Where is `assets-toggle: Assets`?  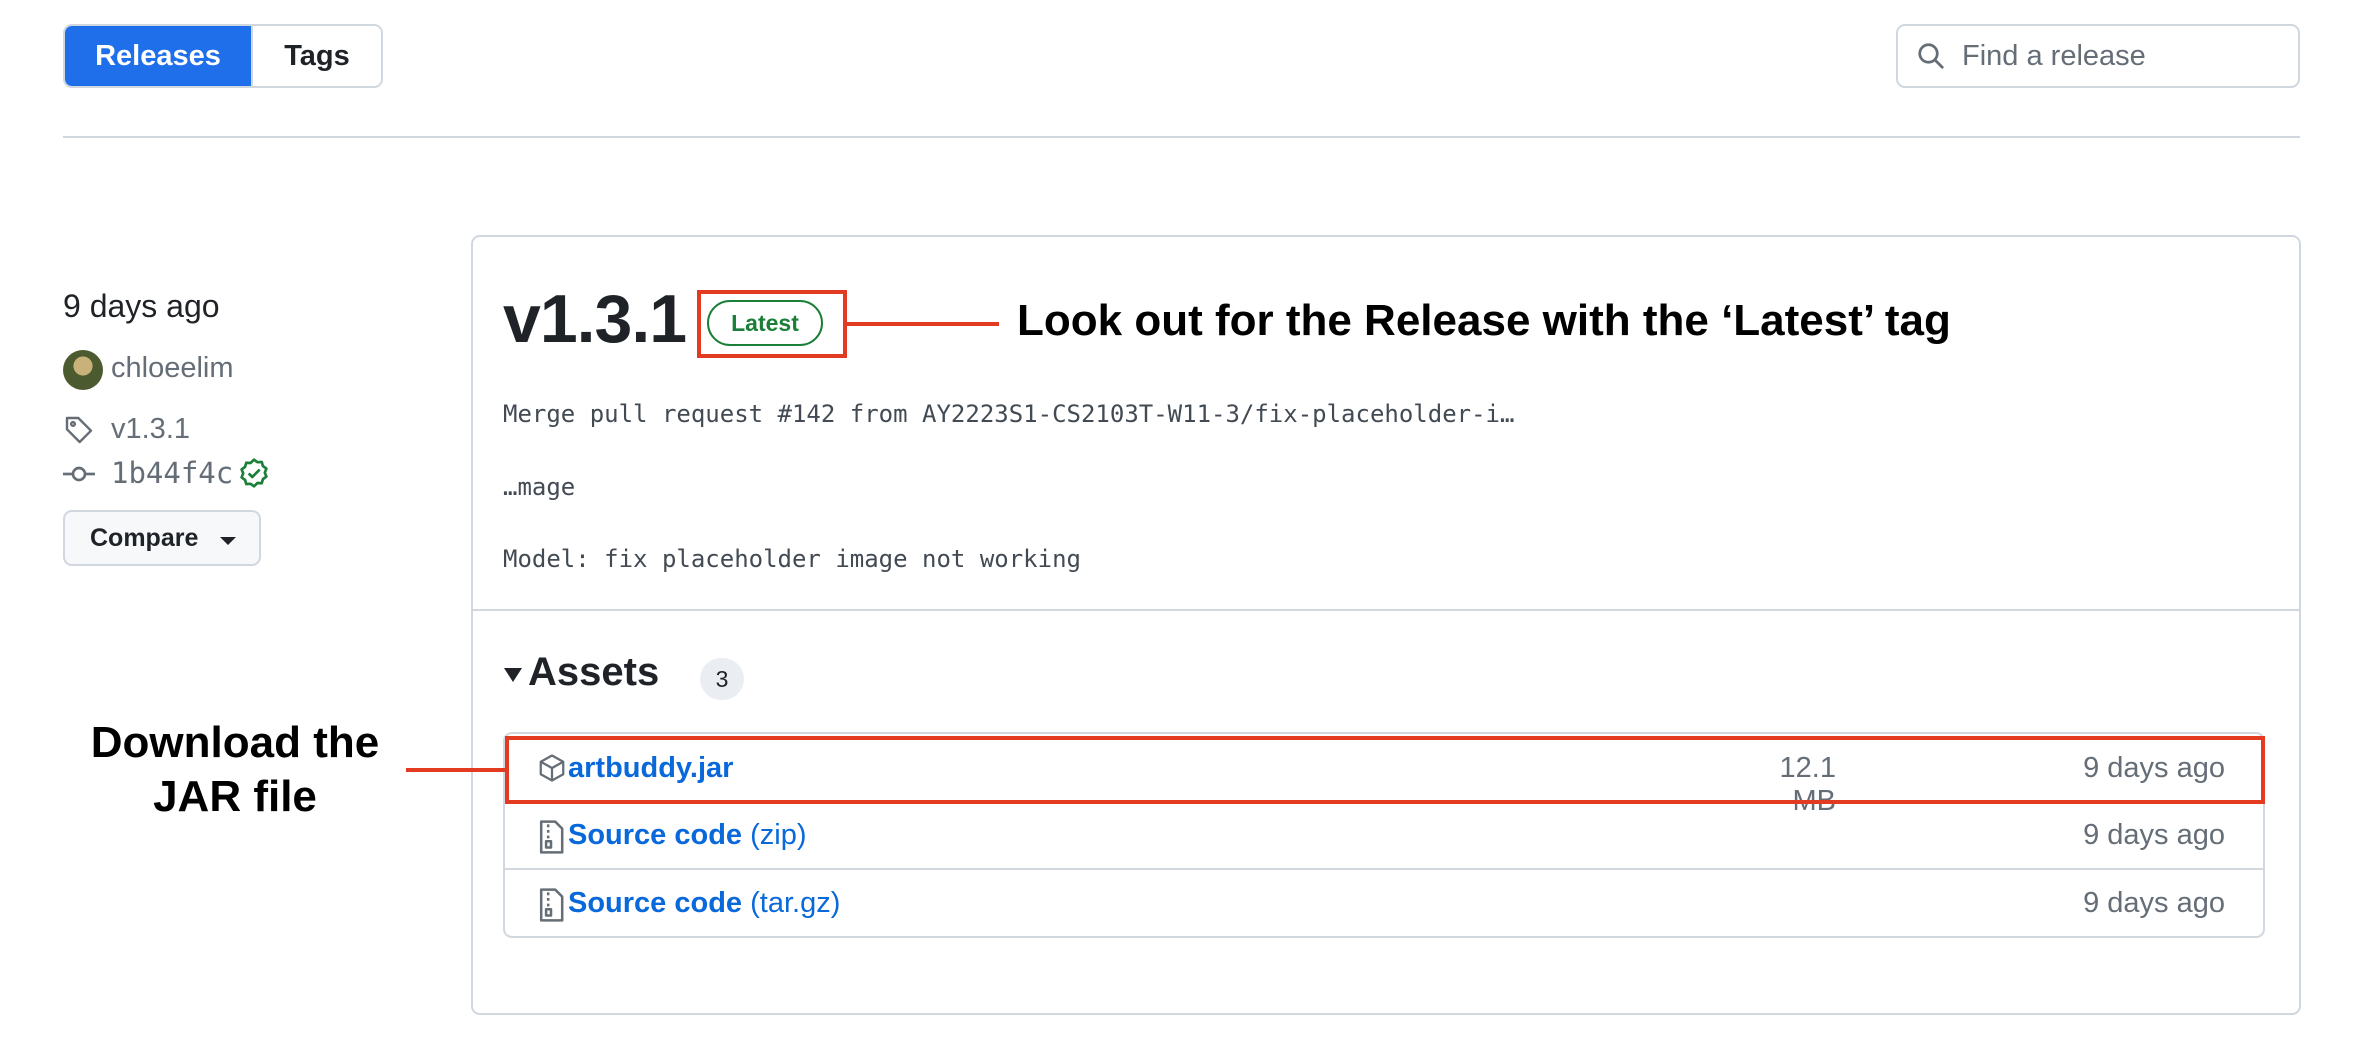
assets-toggle: Assets is located at coordinates (593, 672).